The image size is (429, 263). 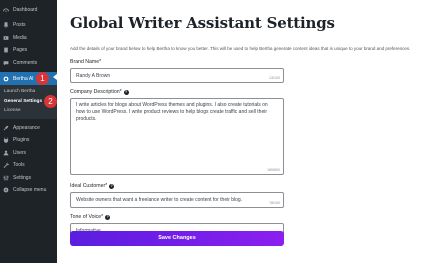 I want to click on sidebar-item-plugins: Plugins, so click(x=28, y=140).